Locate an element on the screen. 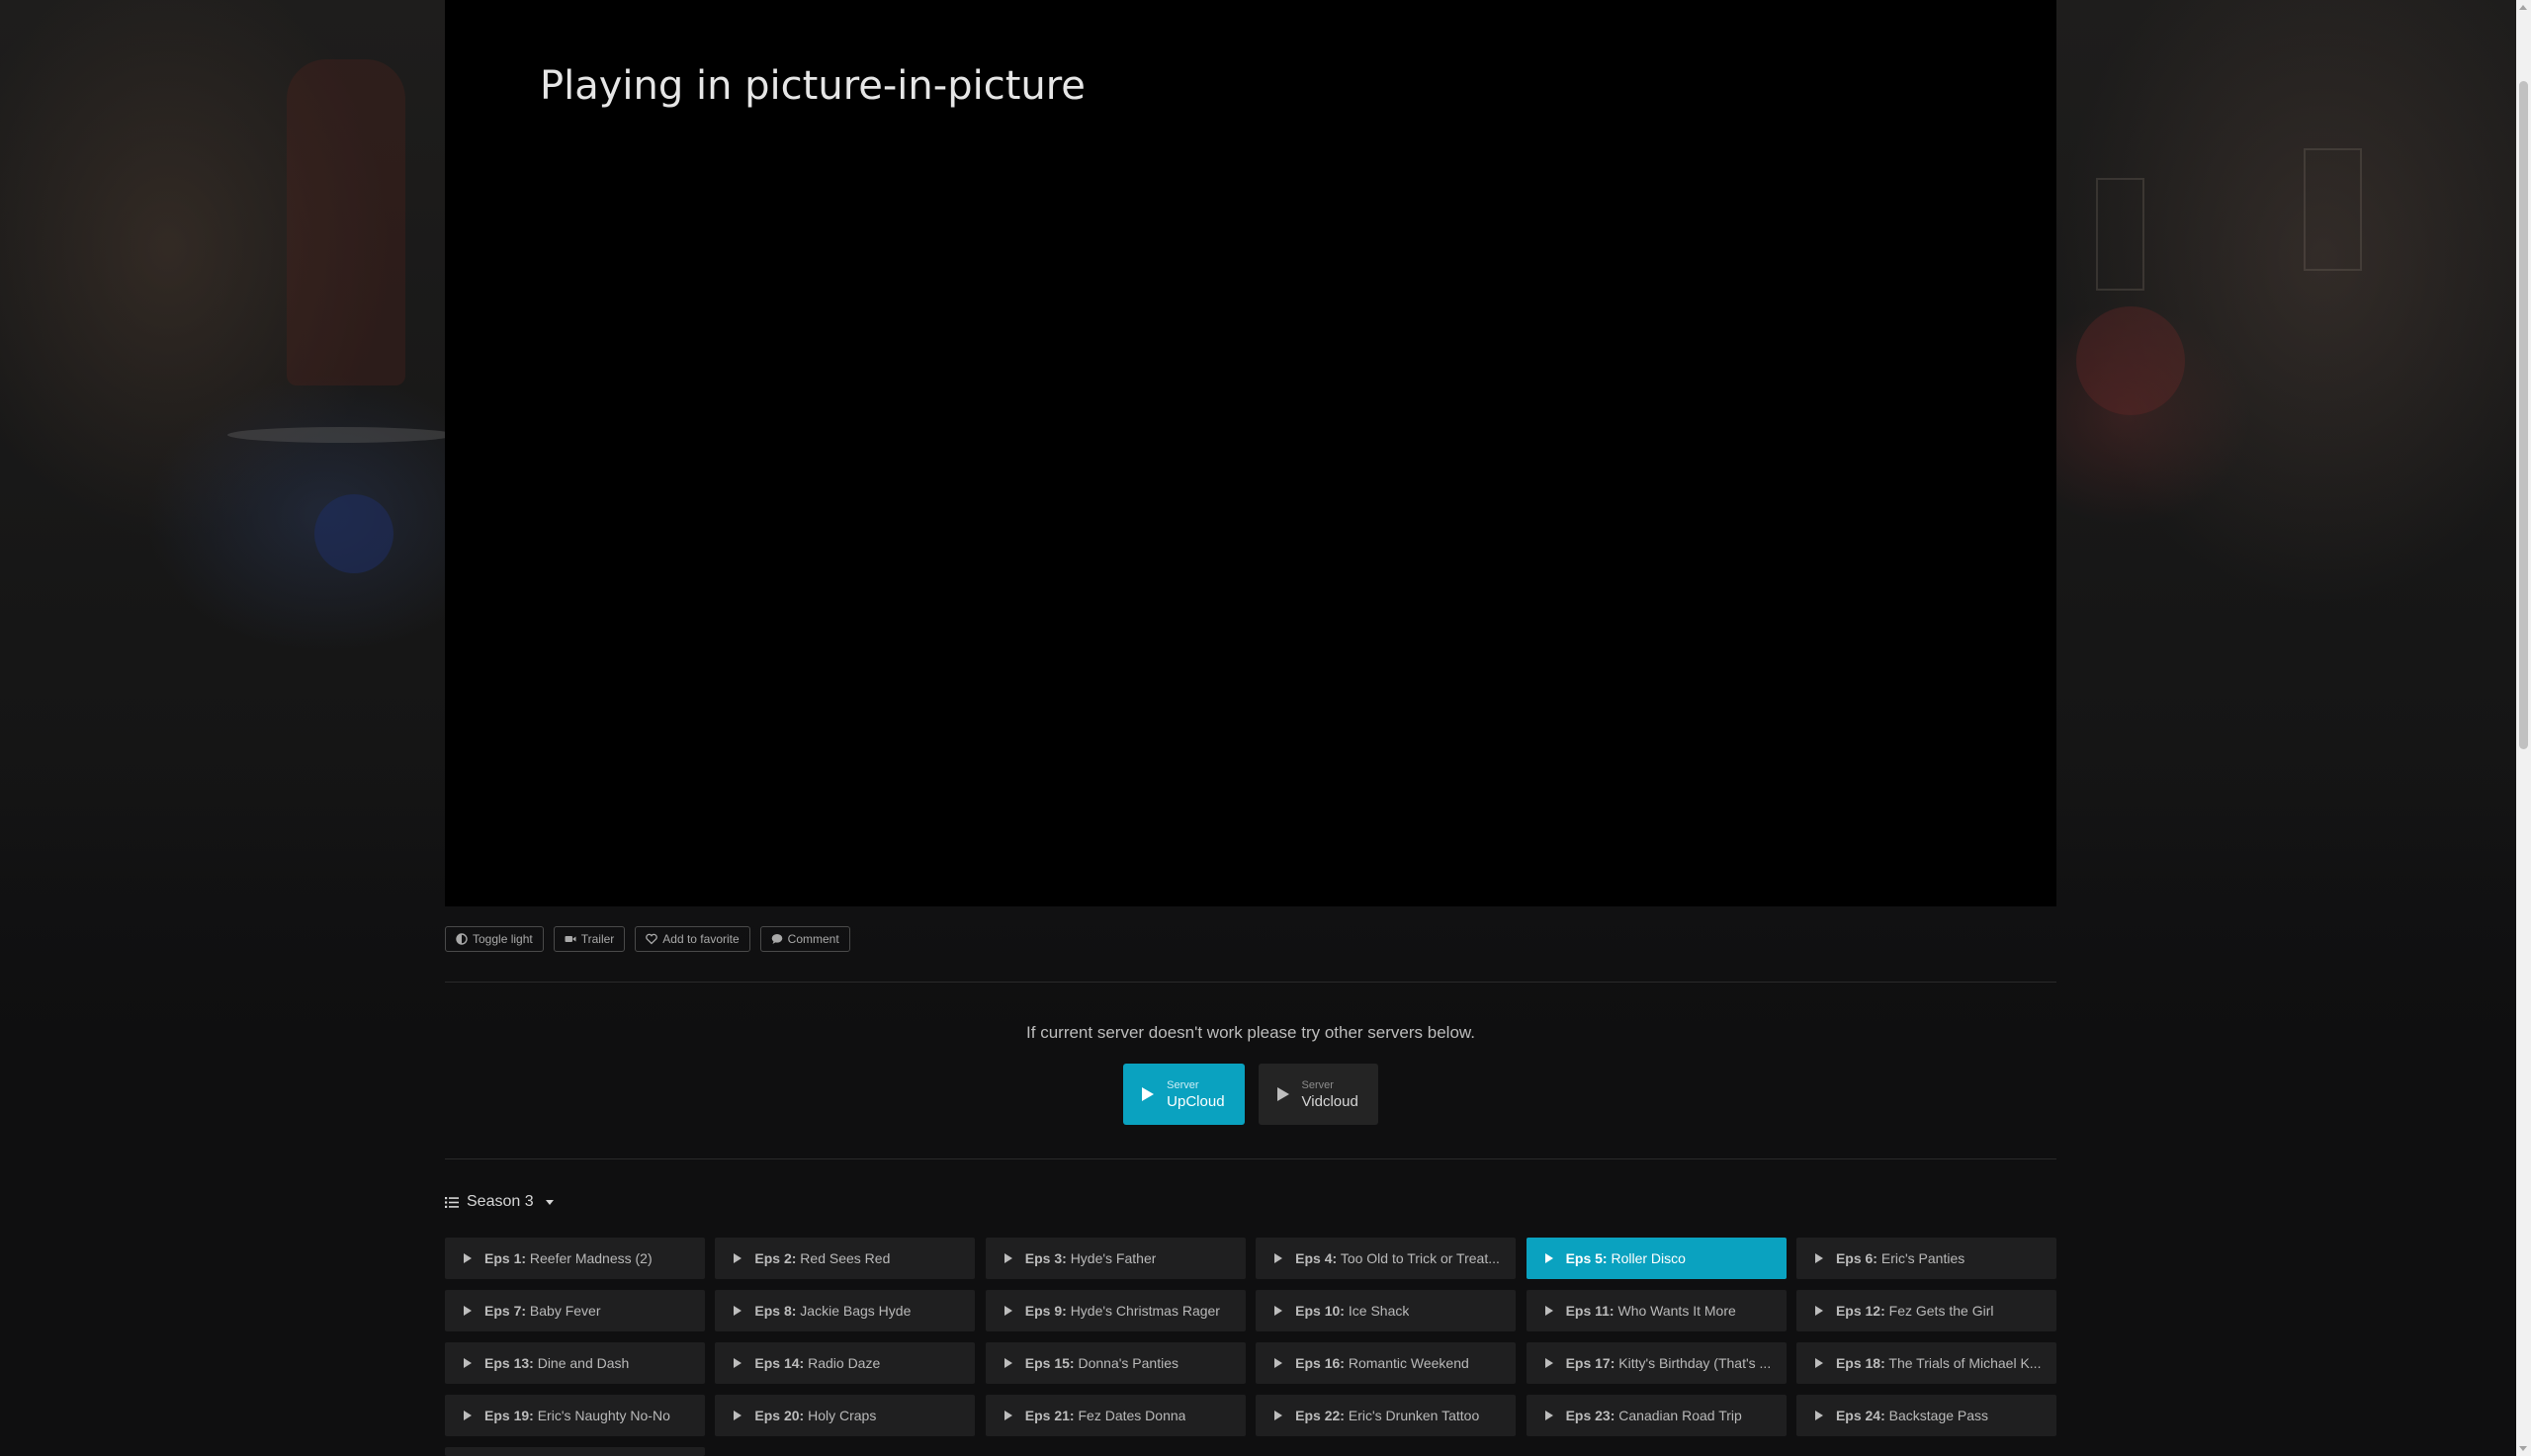 The height and width of the screenshot is (1456, 2531). episode-label: Eps 3: Hyde's Father is located at coordinates (1091, 1258).